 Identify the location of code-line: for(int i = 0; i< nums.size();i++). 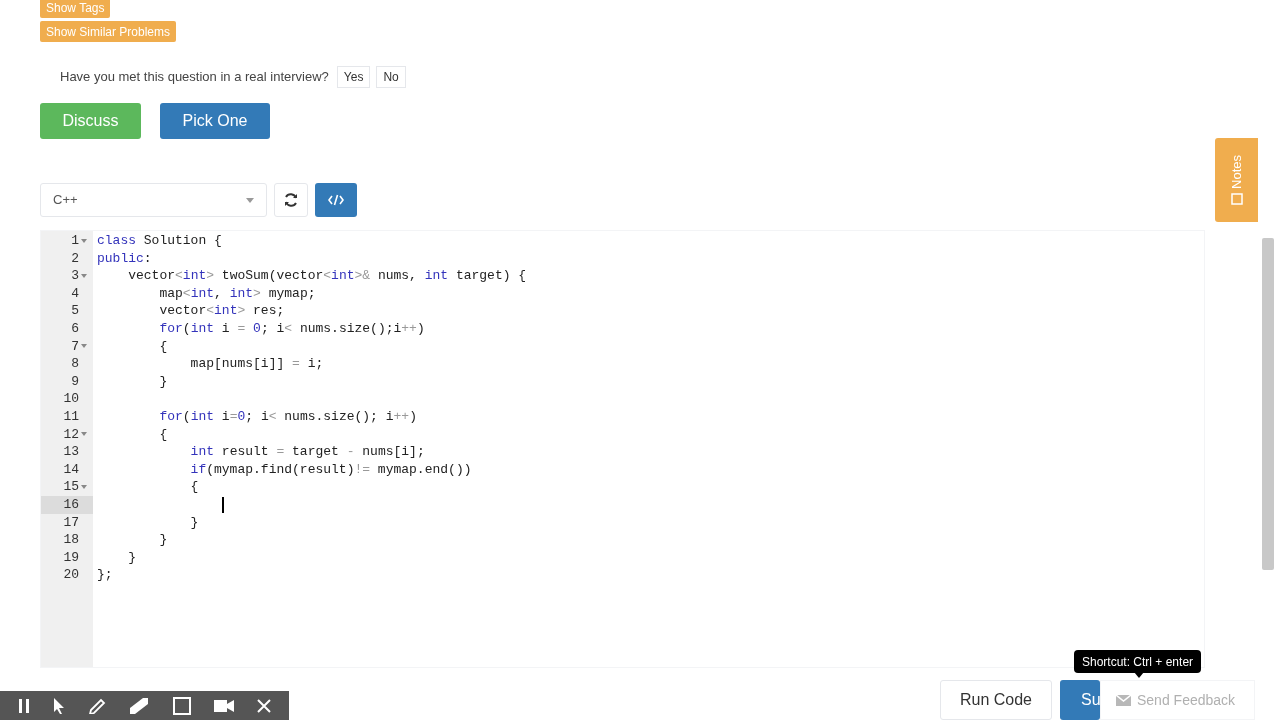
(291, 329).